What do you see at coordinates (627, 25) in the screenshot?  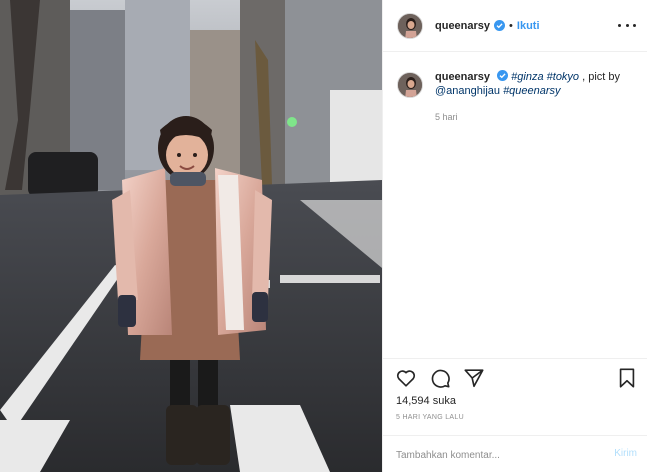 I see `more-options-icon` at bounding box center [627, 25].